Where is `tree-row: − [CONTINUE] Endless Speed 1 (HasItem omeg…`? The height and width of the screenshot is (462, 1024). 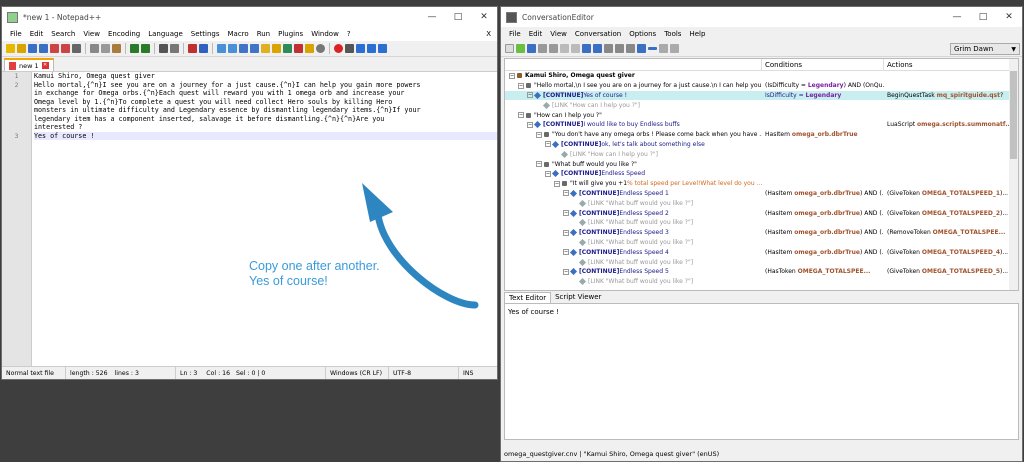
tree-row: − [CONTINUE] Endless Speed 1 (HasItem omeg… is located at coordinates (761, 194).